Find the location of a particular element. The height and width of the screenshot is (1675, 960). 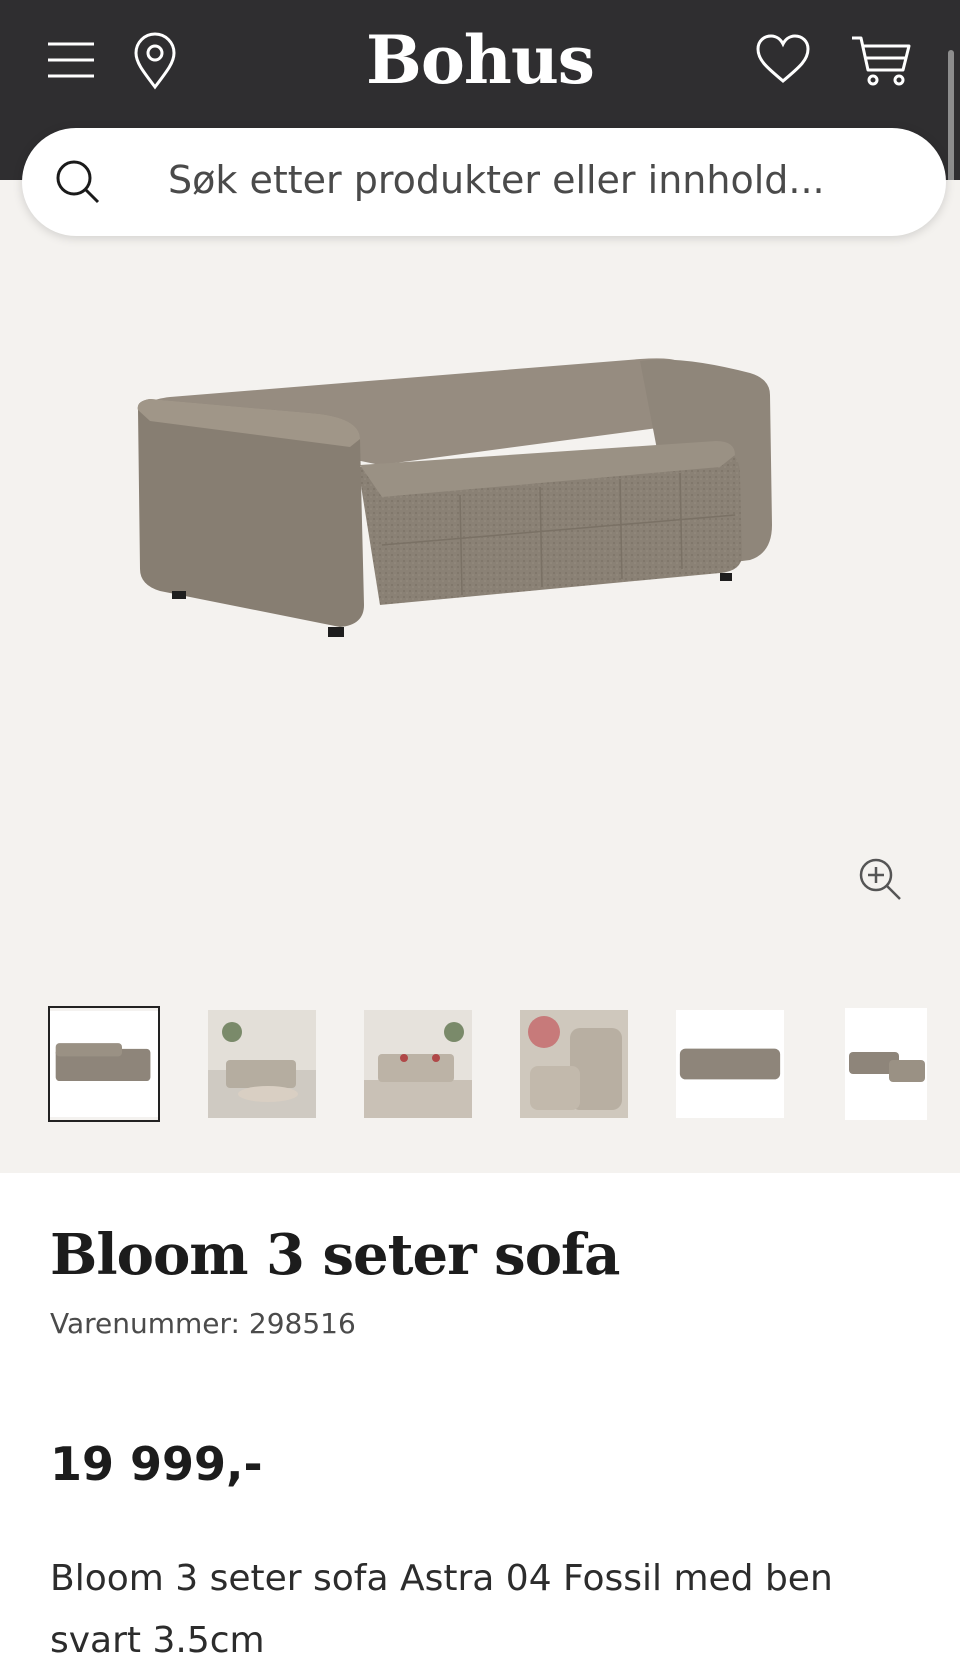

product-price: 19 999,- is located at coordinates (156, 1464).